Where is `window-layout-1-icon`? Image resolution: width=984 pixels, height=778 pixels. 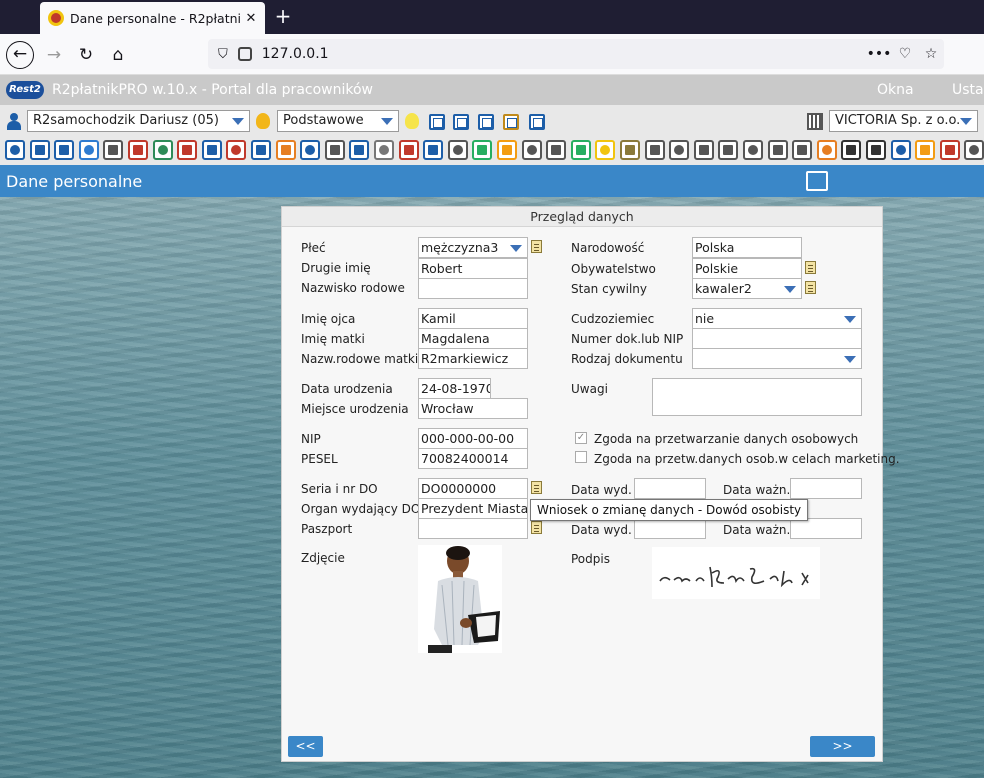 window-layout-1-icon is located at coordinates (437, 122).